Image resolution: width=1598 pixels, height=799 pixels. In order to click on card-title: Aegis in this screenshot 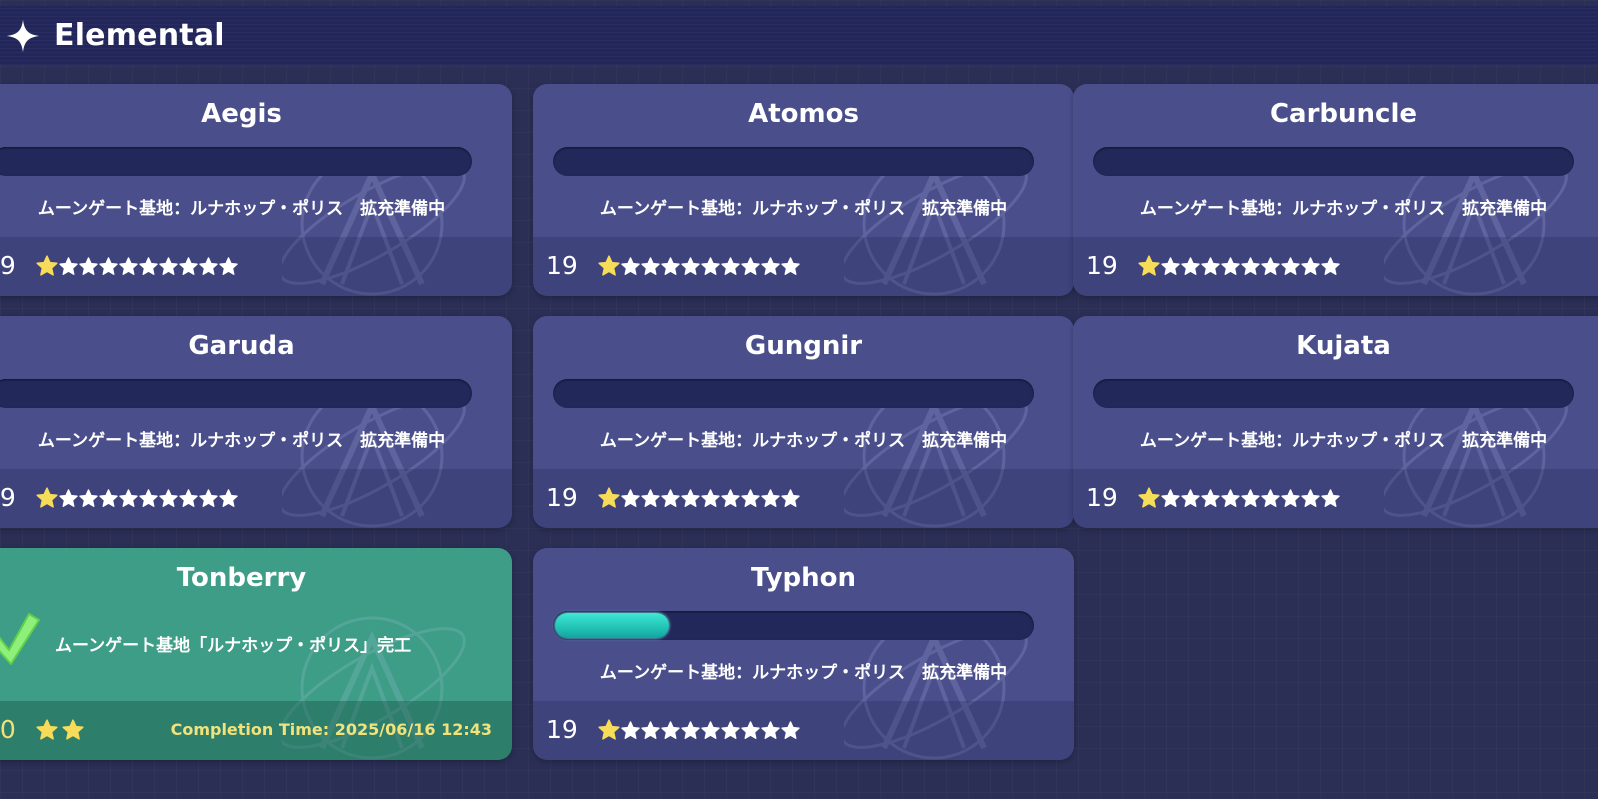, I will do `click(241, 114)`.